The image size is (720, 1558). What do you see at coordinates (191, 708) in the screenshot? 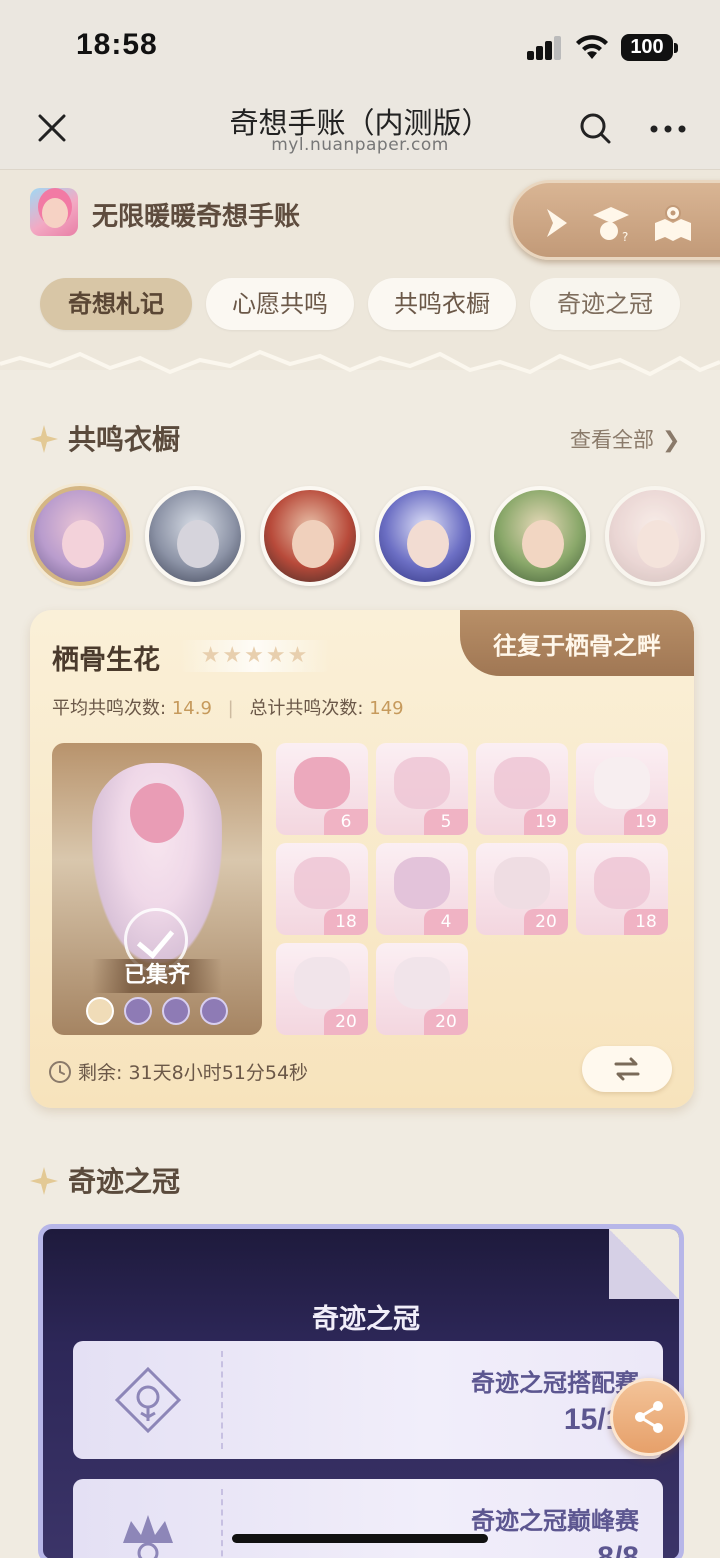
I see `avg-resonance-value: 14.9` at bounding box center [191, 708].